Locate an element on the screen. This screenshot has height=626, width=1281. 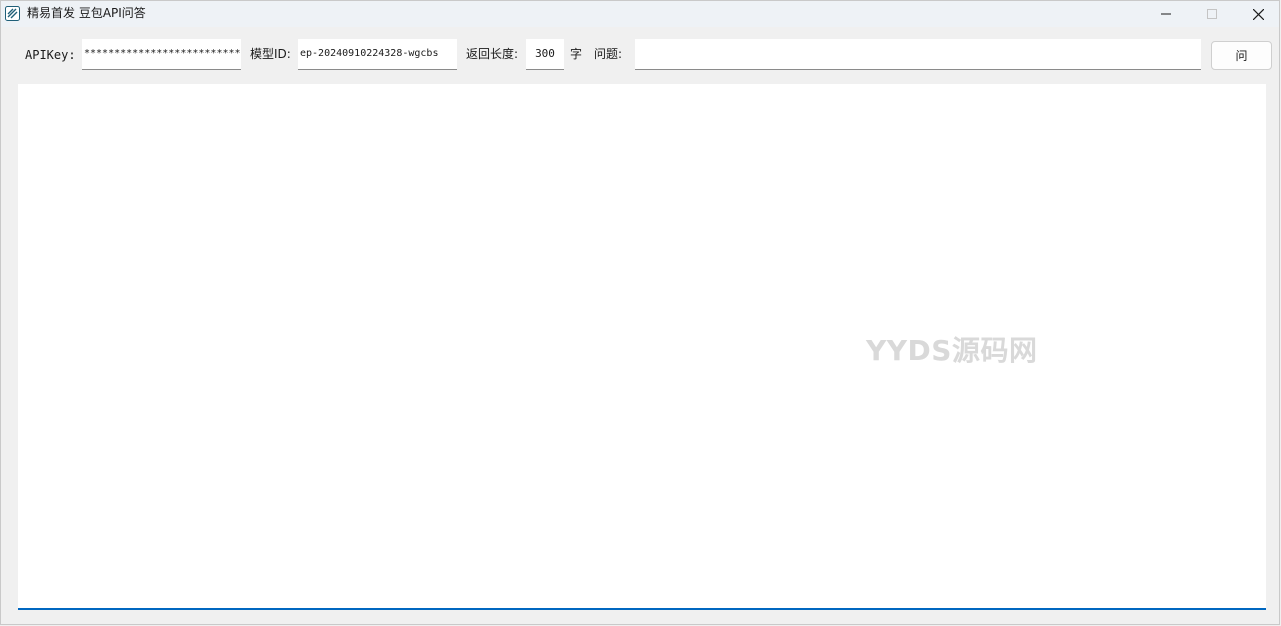
minimize-icon is located at coordinates (1166, 14).